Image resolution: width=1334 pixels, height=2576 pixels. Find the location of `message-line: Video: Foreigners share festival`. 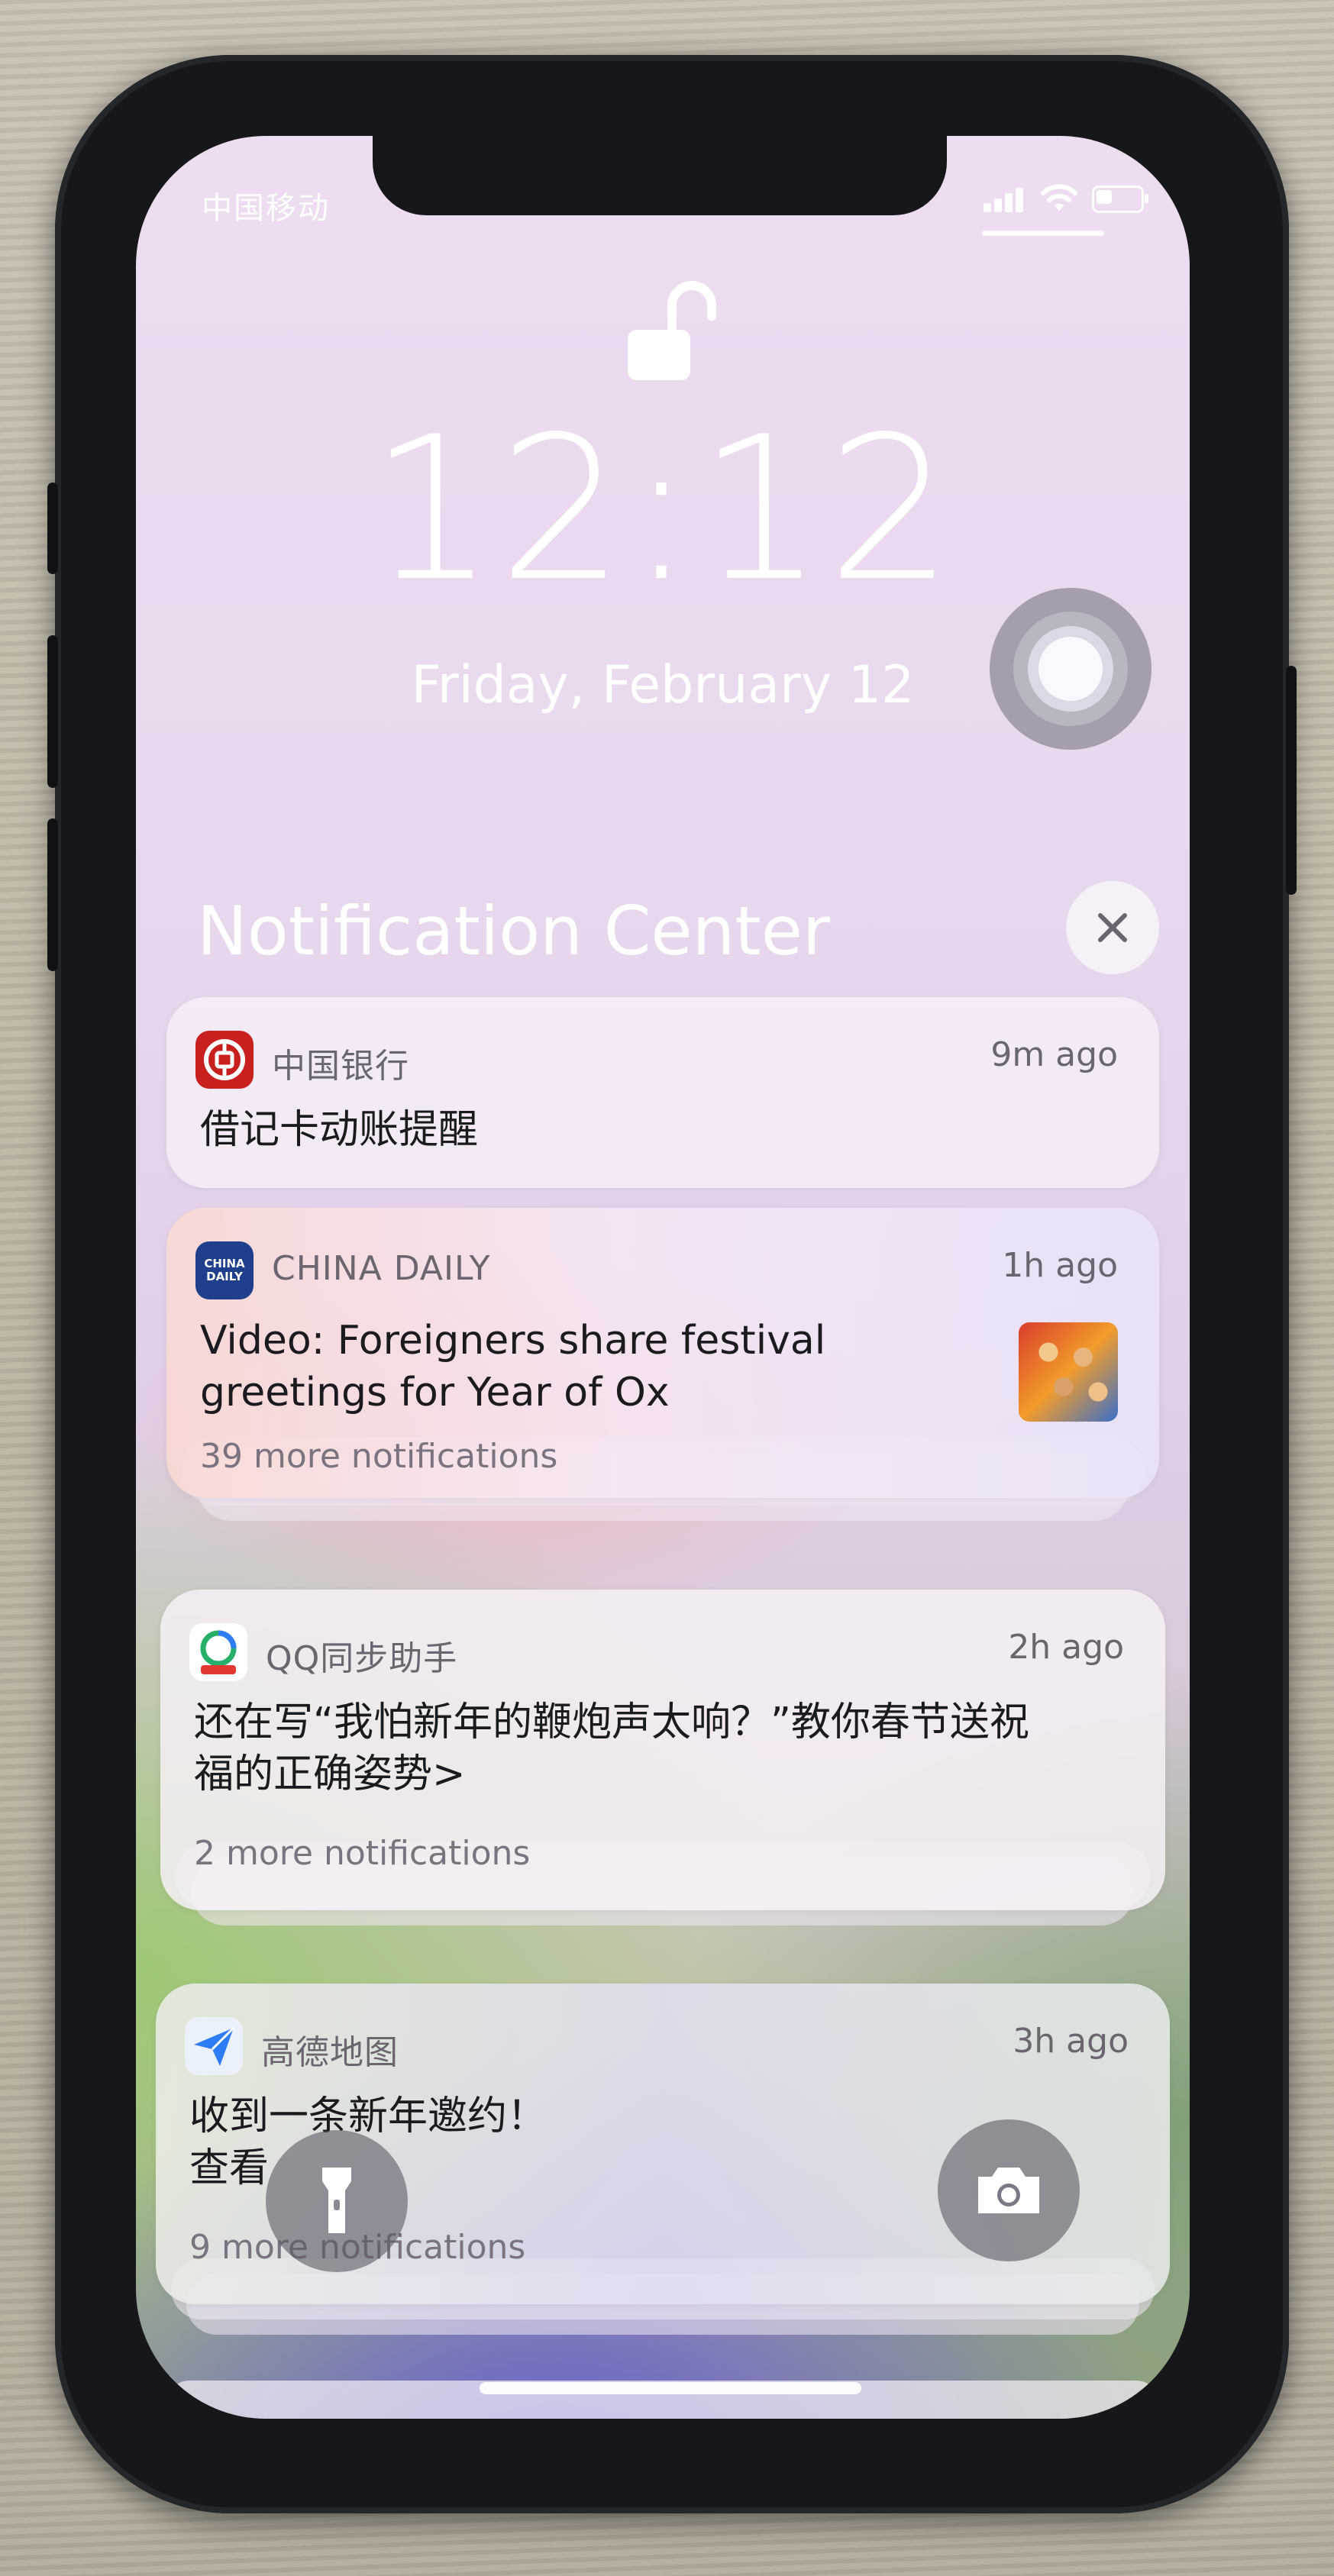

message-line: Video: Foreigners share festival is located at coordinates (513, 1341).